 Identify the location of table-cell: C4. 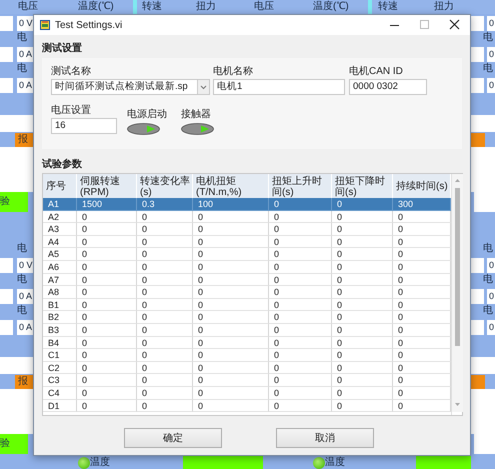
(60, 393).